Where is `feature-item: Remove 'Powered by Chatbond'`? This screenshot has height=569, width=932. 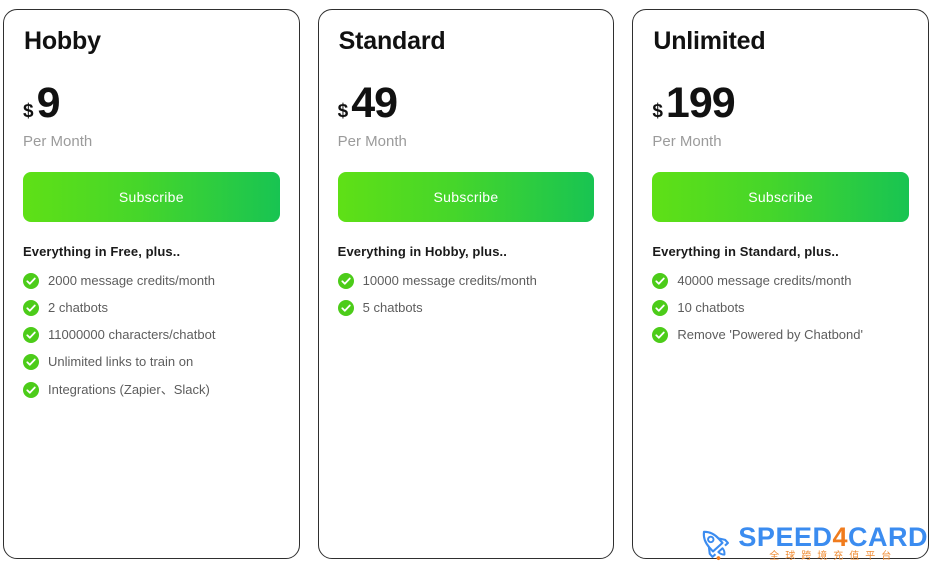 feature-item: Remove 'Powered by Chatbond' is located at coordinates (780, 335).